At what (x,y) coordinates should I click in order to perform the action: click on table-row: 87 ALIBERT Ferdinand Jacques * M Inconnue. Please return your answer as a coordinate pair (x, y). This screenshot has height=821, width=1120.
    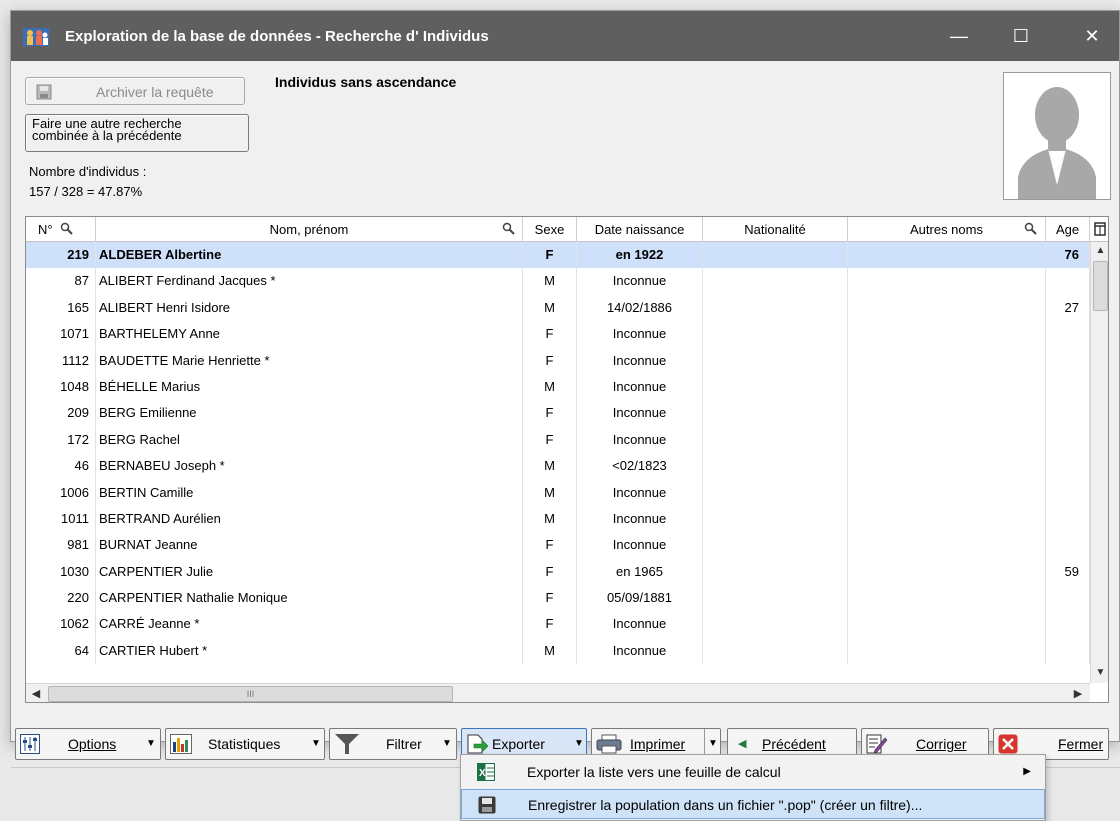
    Looking at the image, I should click on (558, 281).